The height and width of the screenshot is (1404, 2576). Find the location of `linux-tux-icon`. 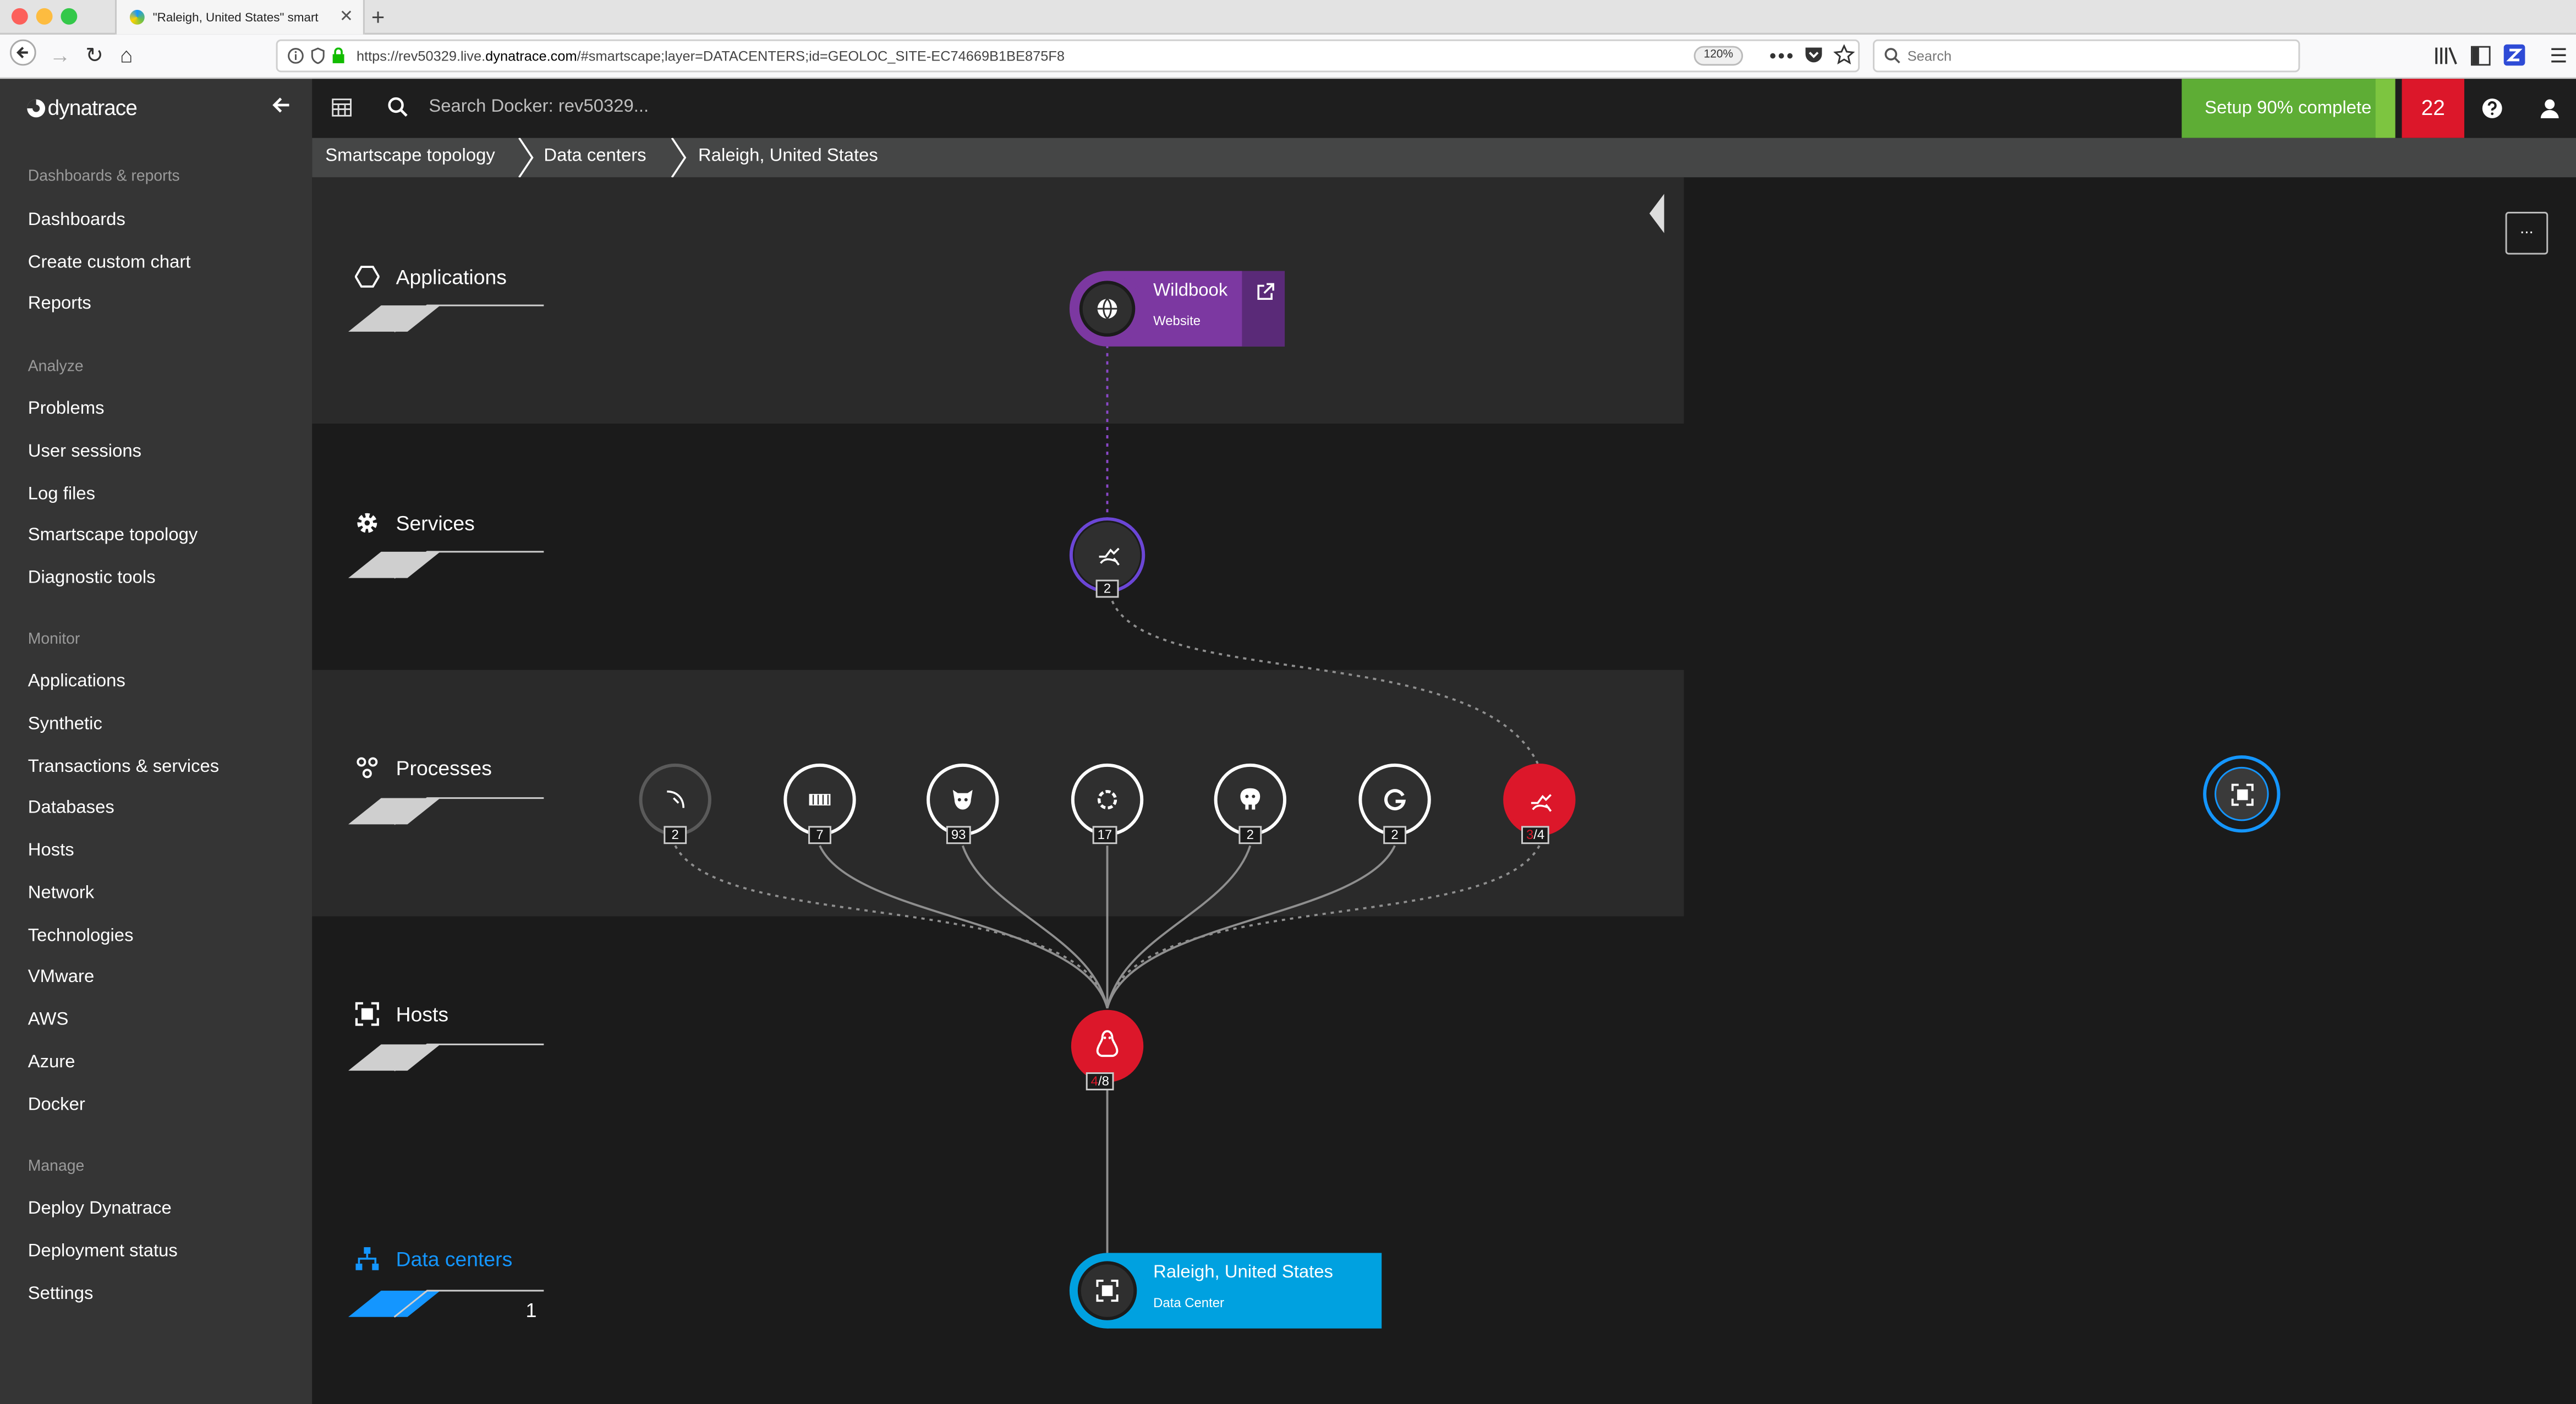

linux-tux-icon is located at coordinates (1108, 1043).